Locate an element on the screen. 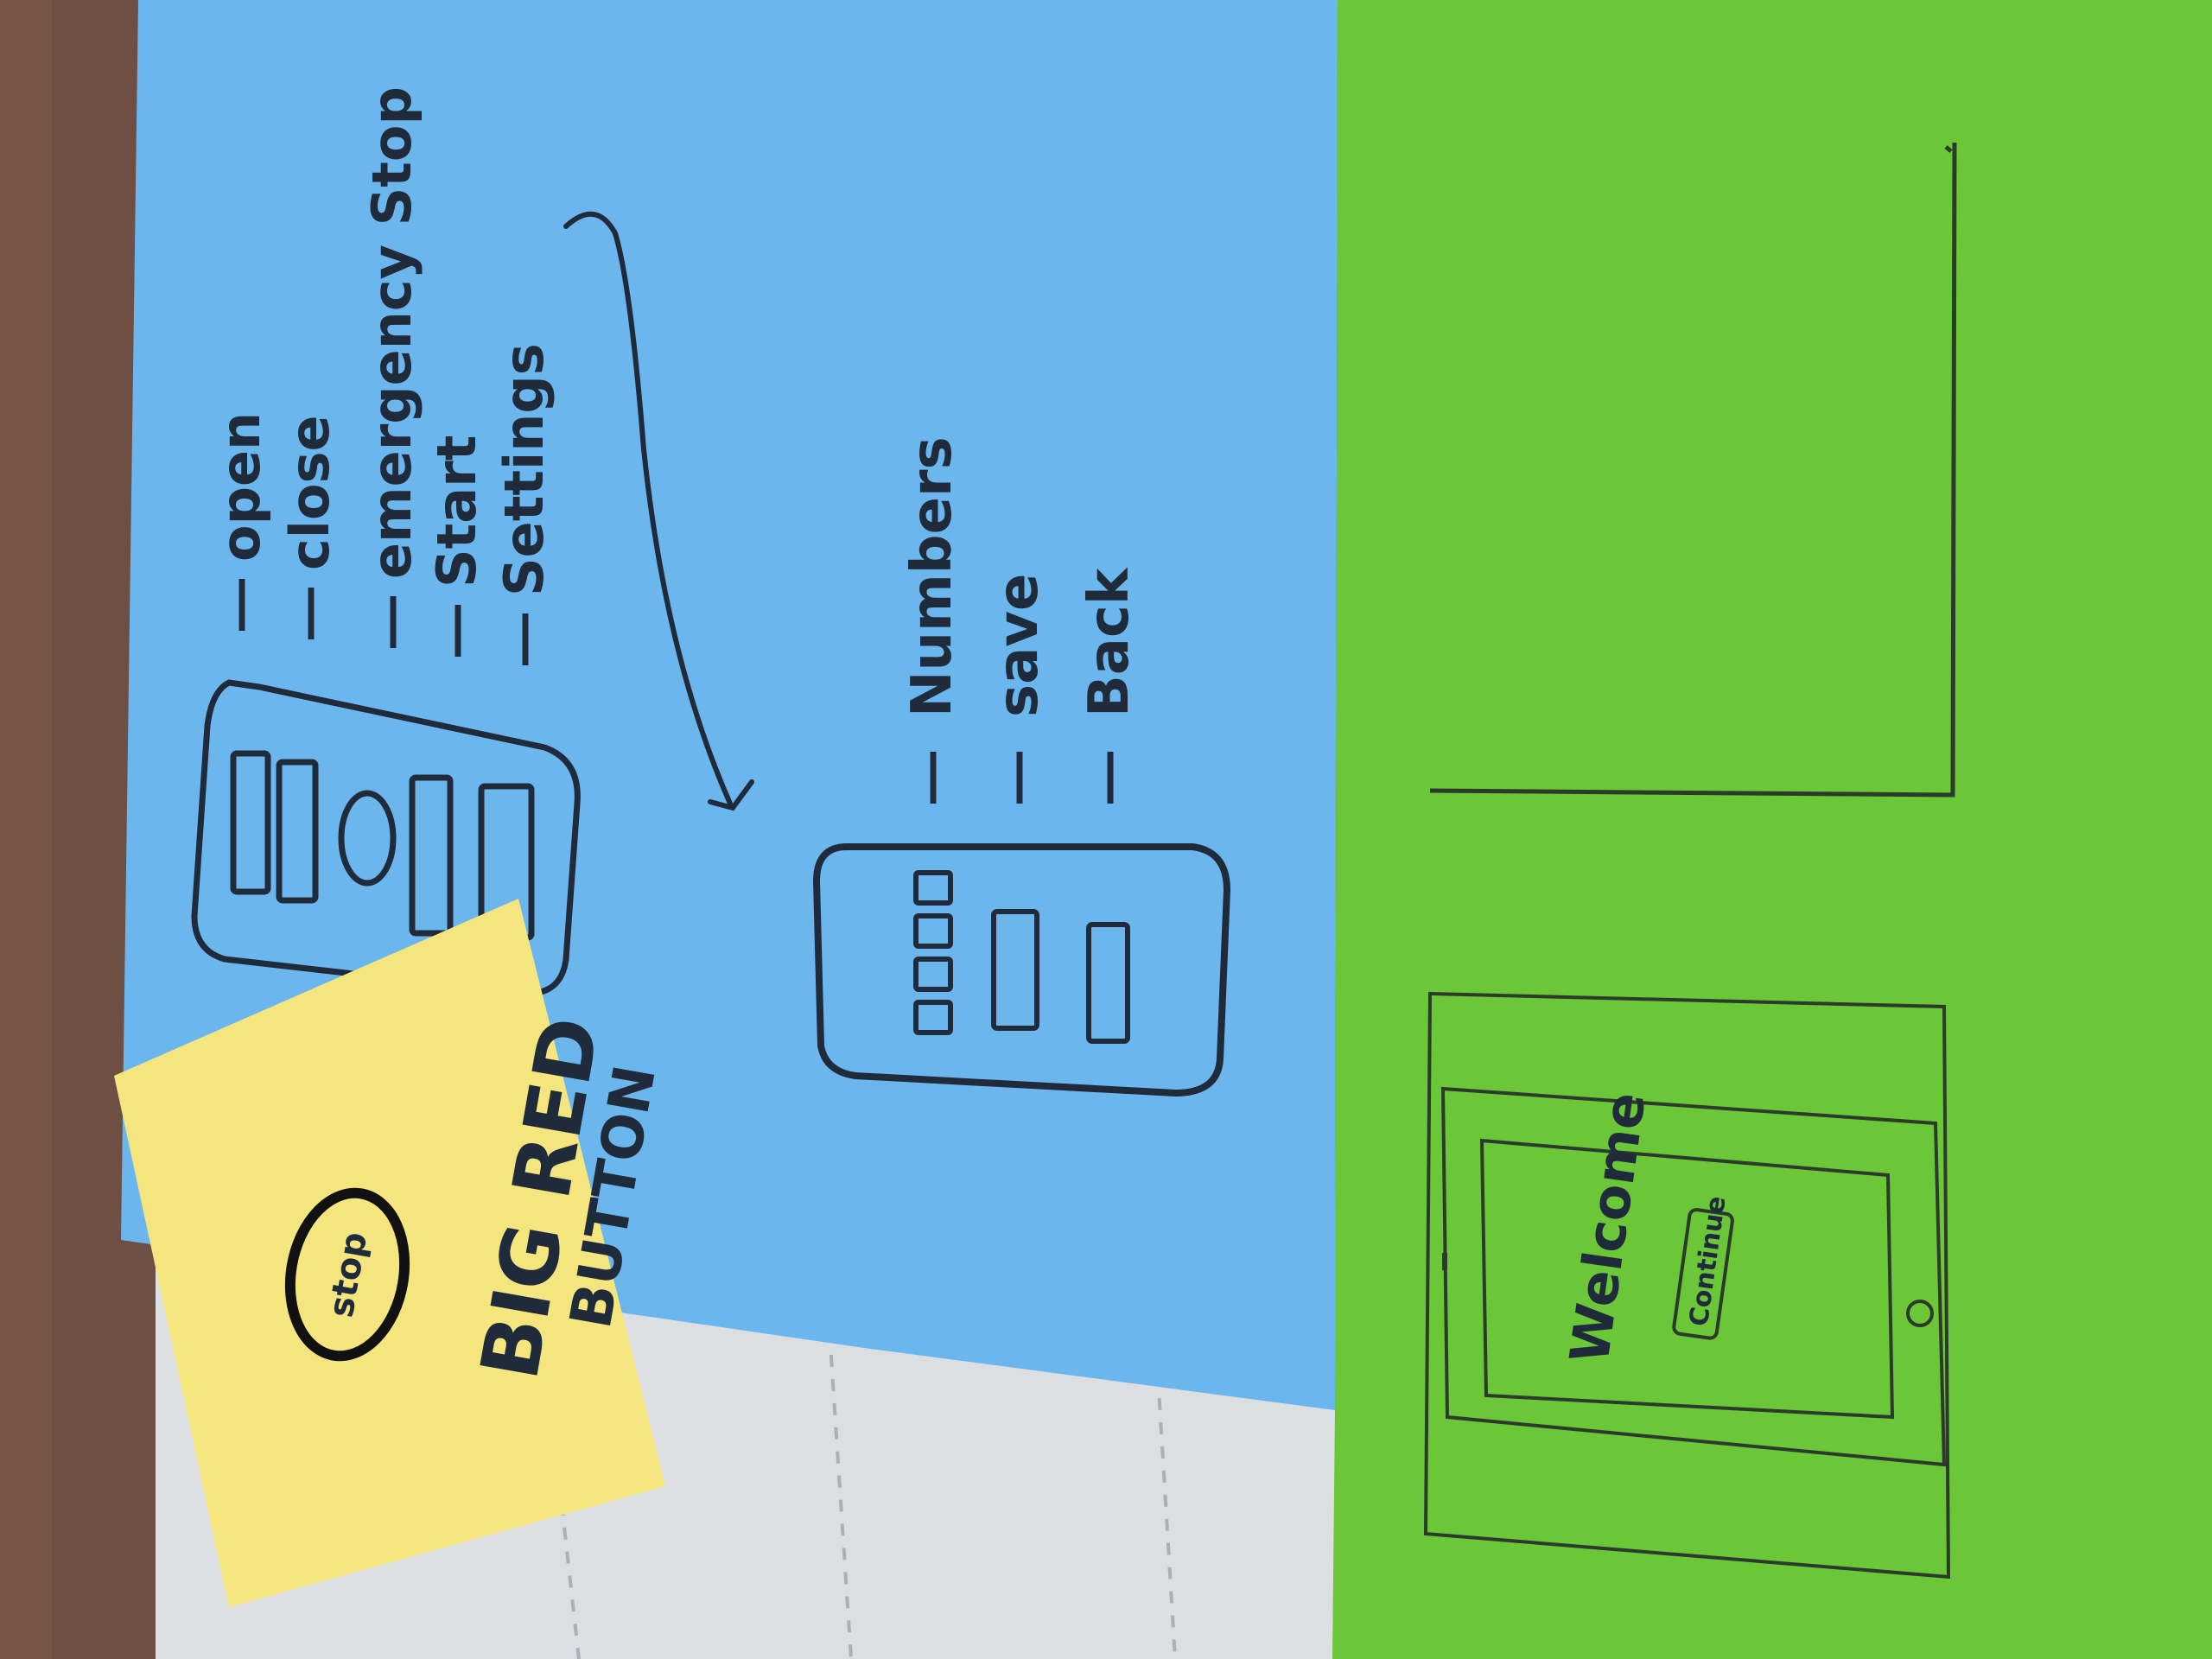 The height and width of the screenshot is (1659, 2212). svg-text: Settings is located at coordinates (524, 469).